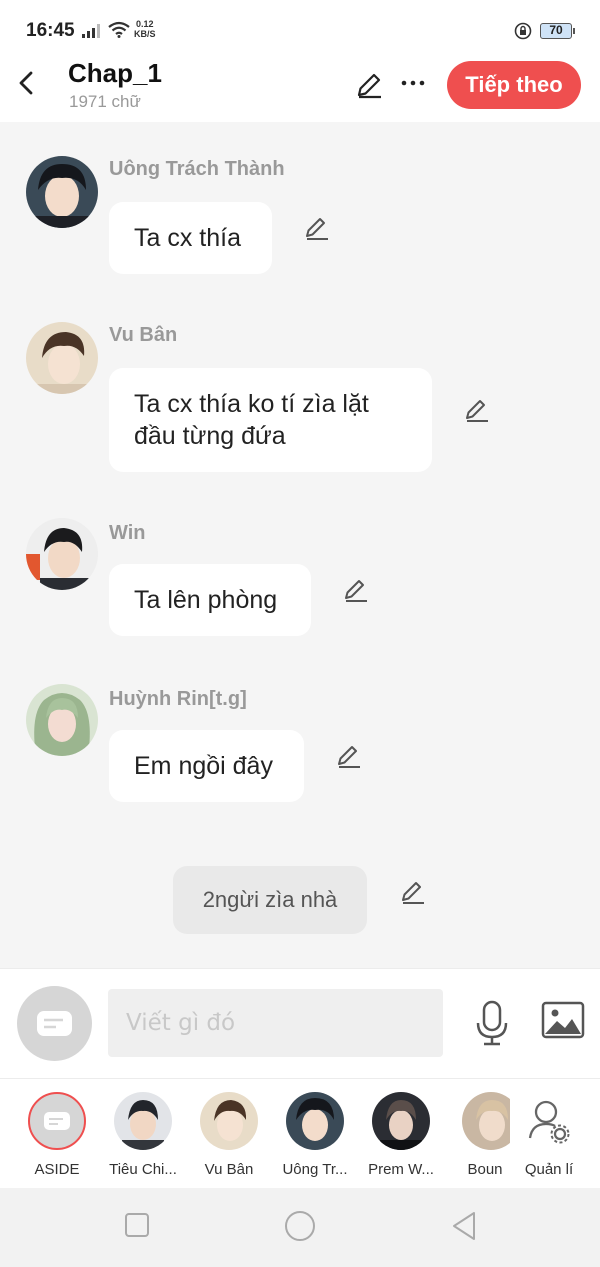  What do you see at coordinates (115, 73) in the screenshot?
I see `chapter-title: Chap_1` at bounding box center [115, 73].